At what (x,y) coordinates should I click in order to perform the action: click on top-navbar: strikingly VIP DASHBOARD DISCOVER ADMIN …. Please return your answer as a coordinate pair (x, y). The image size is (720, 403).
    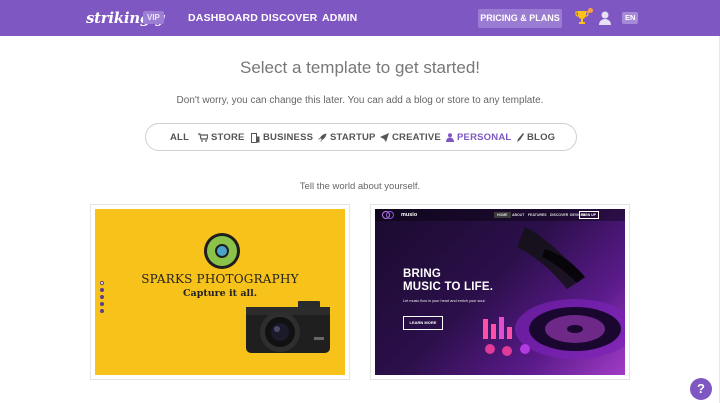
    Looking at the image, I should click on (360, 18).